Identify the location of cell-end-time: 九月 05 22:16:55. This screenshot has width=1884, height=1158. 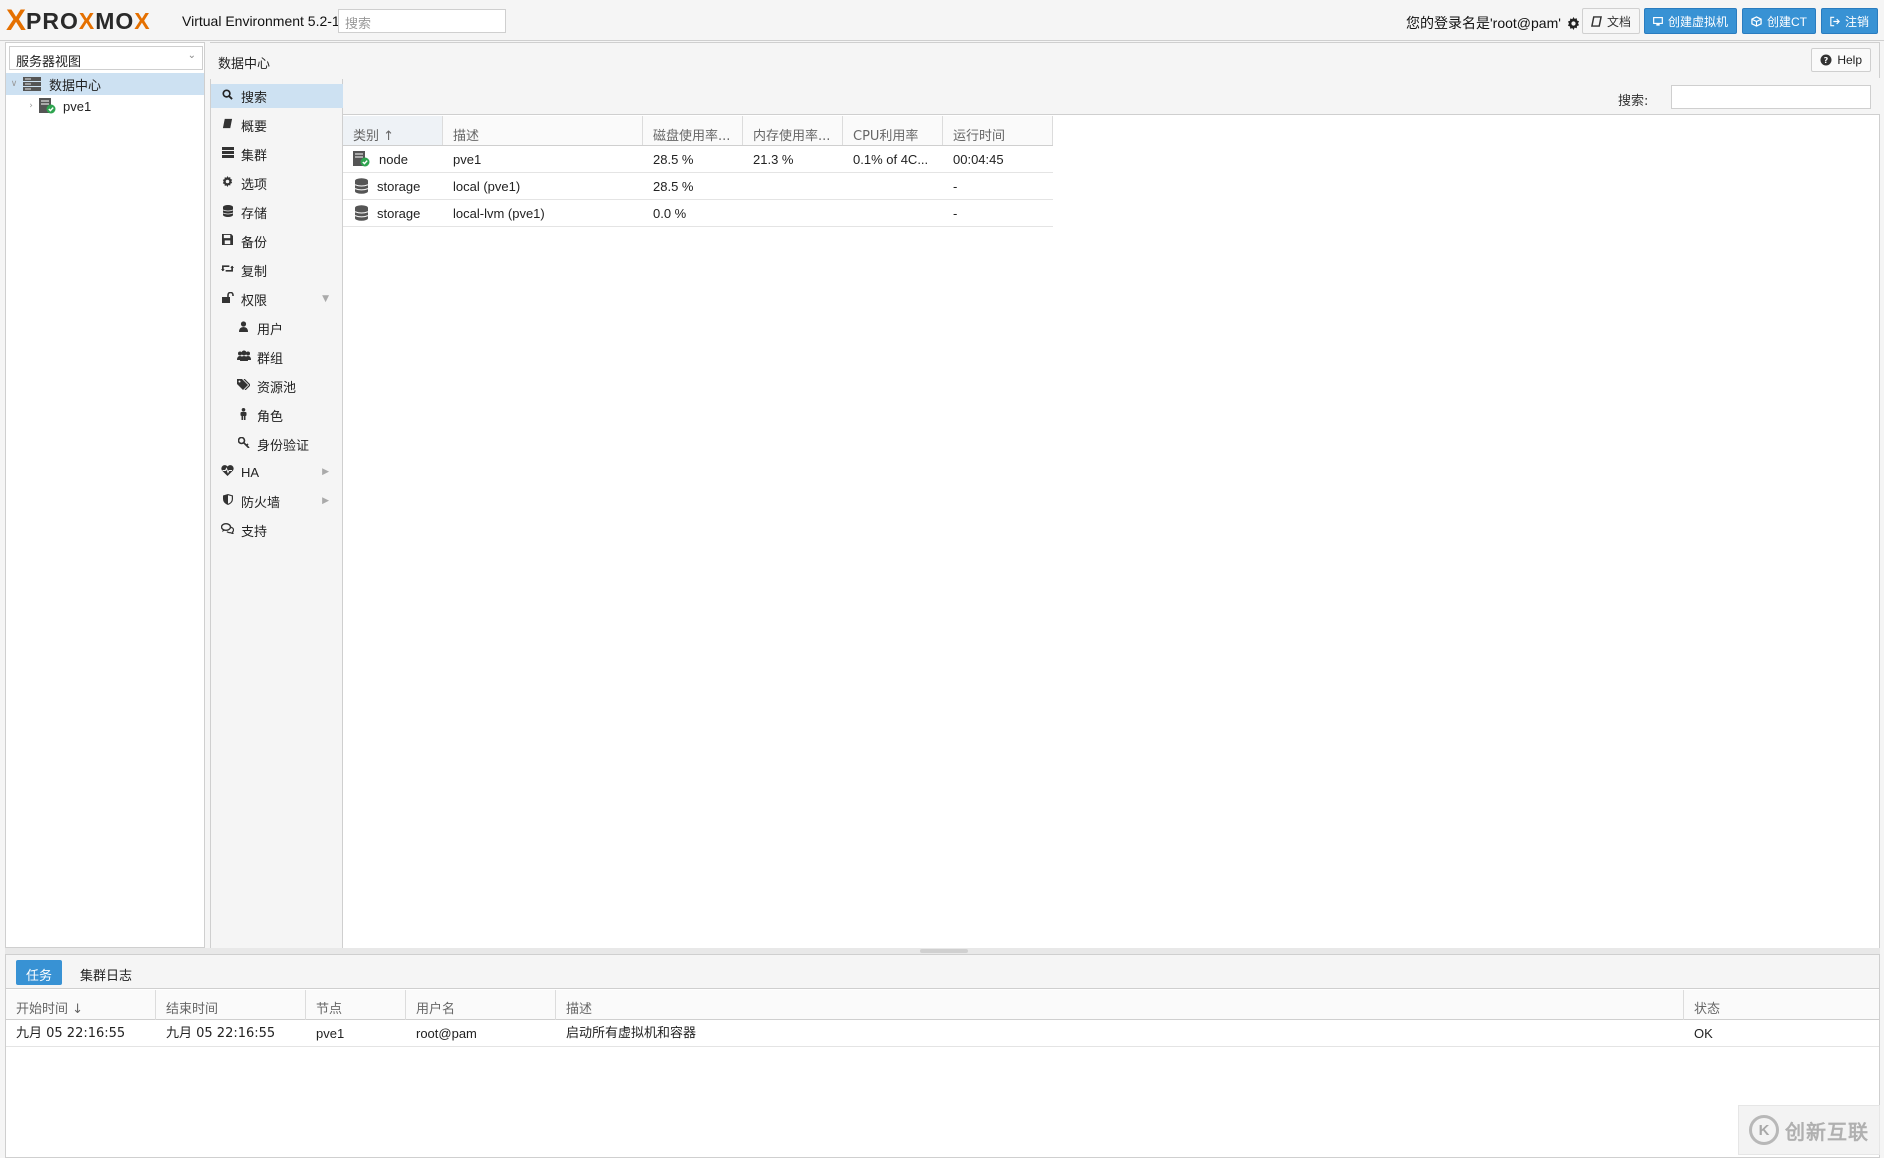
(221, 1033).